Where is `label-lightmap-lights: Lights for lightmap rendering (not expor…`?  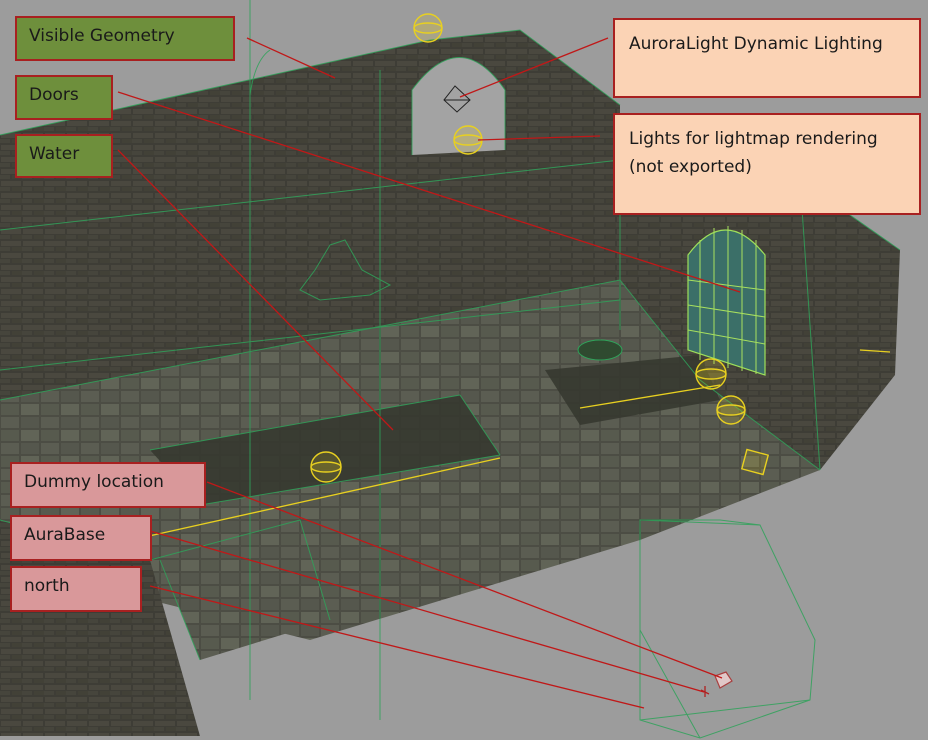 label-lightmap-lights: Lights for lightmap rendering (not expor… is located at coordinates (767, 164).